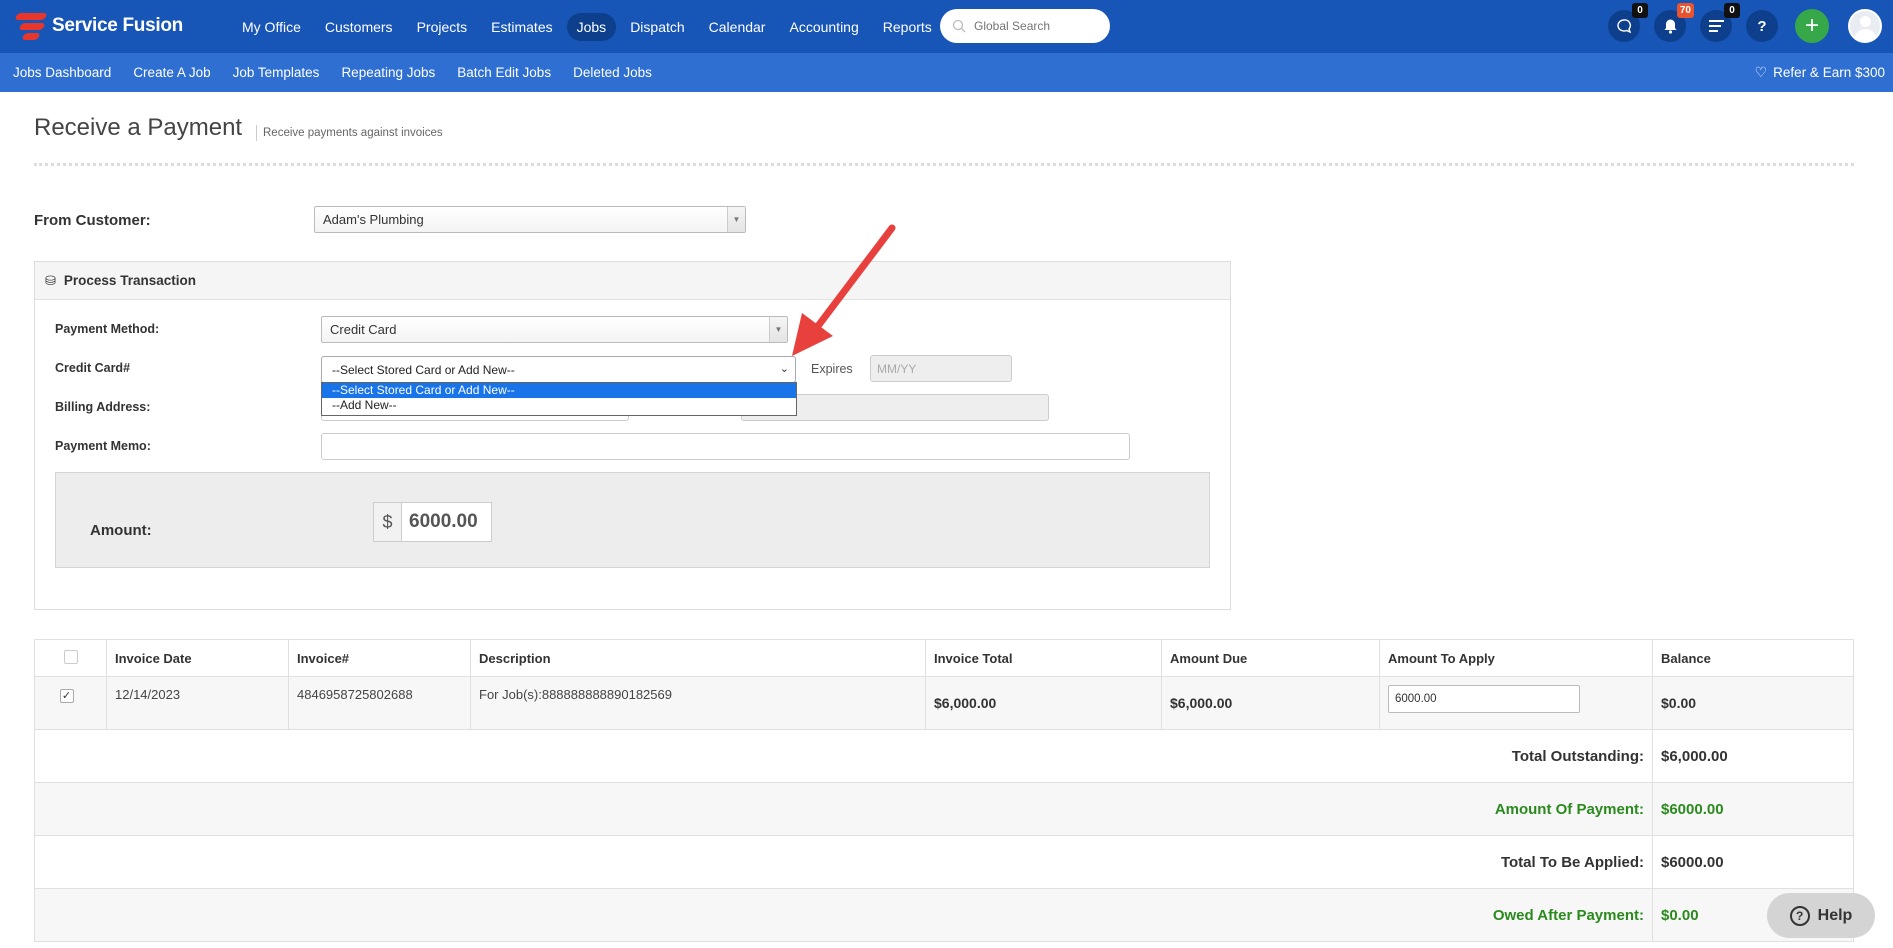 The image size is (1893, 948). Describe the element at coordinates (1762, 26) in the screenshot. I see `help-question-icon: ?` at that location.